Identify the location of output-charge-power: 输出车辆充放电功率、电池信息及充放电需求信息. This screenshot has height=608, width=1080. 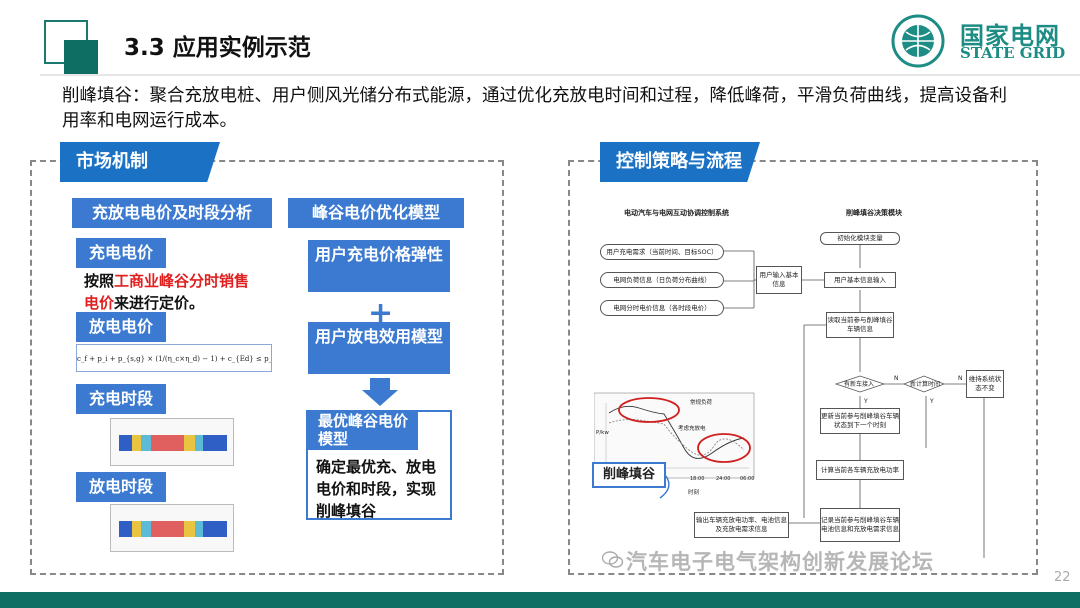
(741, 525).